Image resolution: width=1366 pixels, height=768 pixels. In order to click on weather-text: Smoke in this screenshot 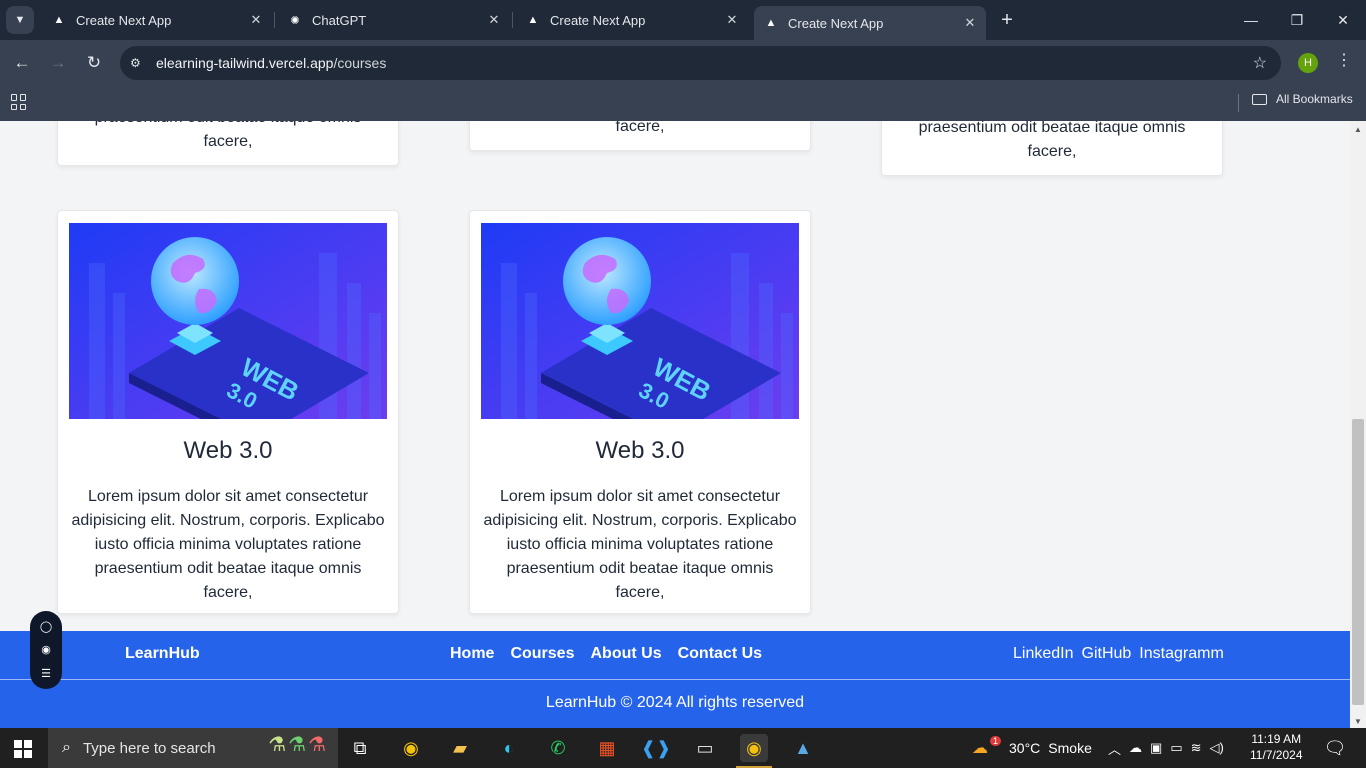, I will do `click(1070, 748)`.